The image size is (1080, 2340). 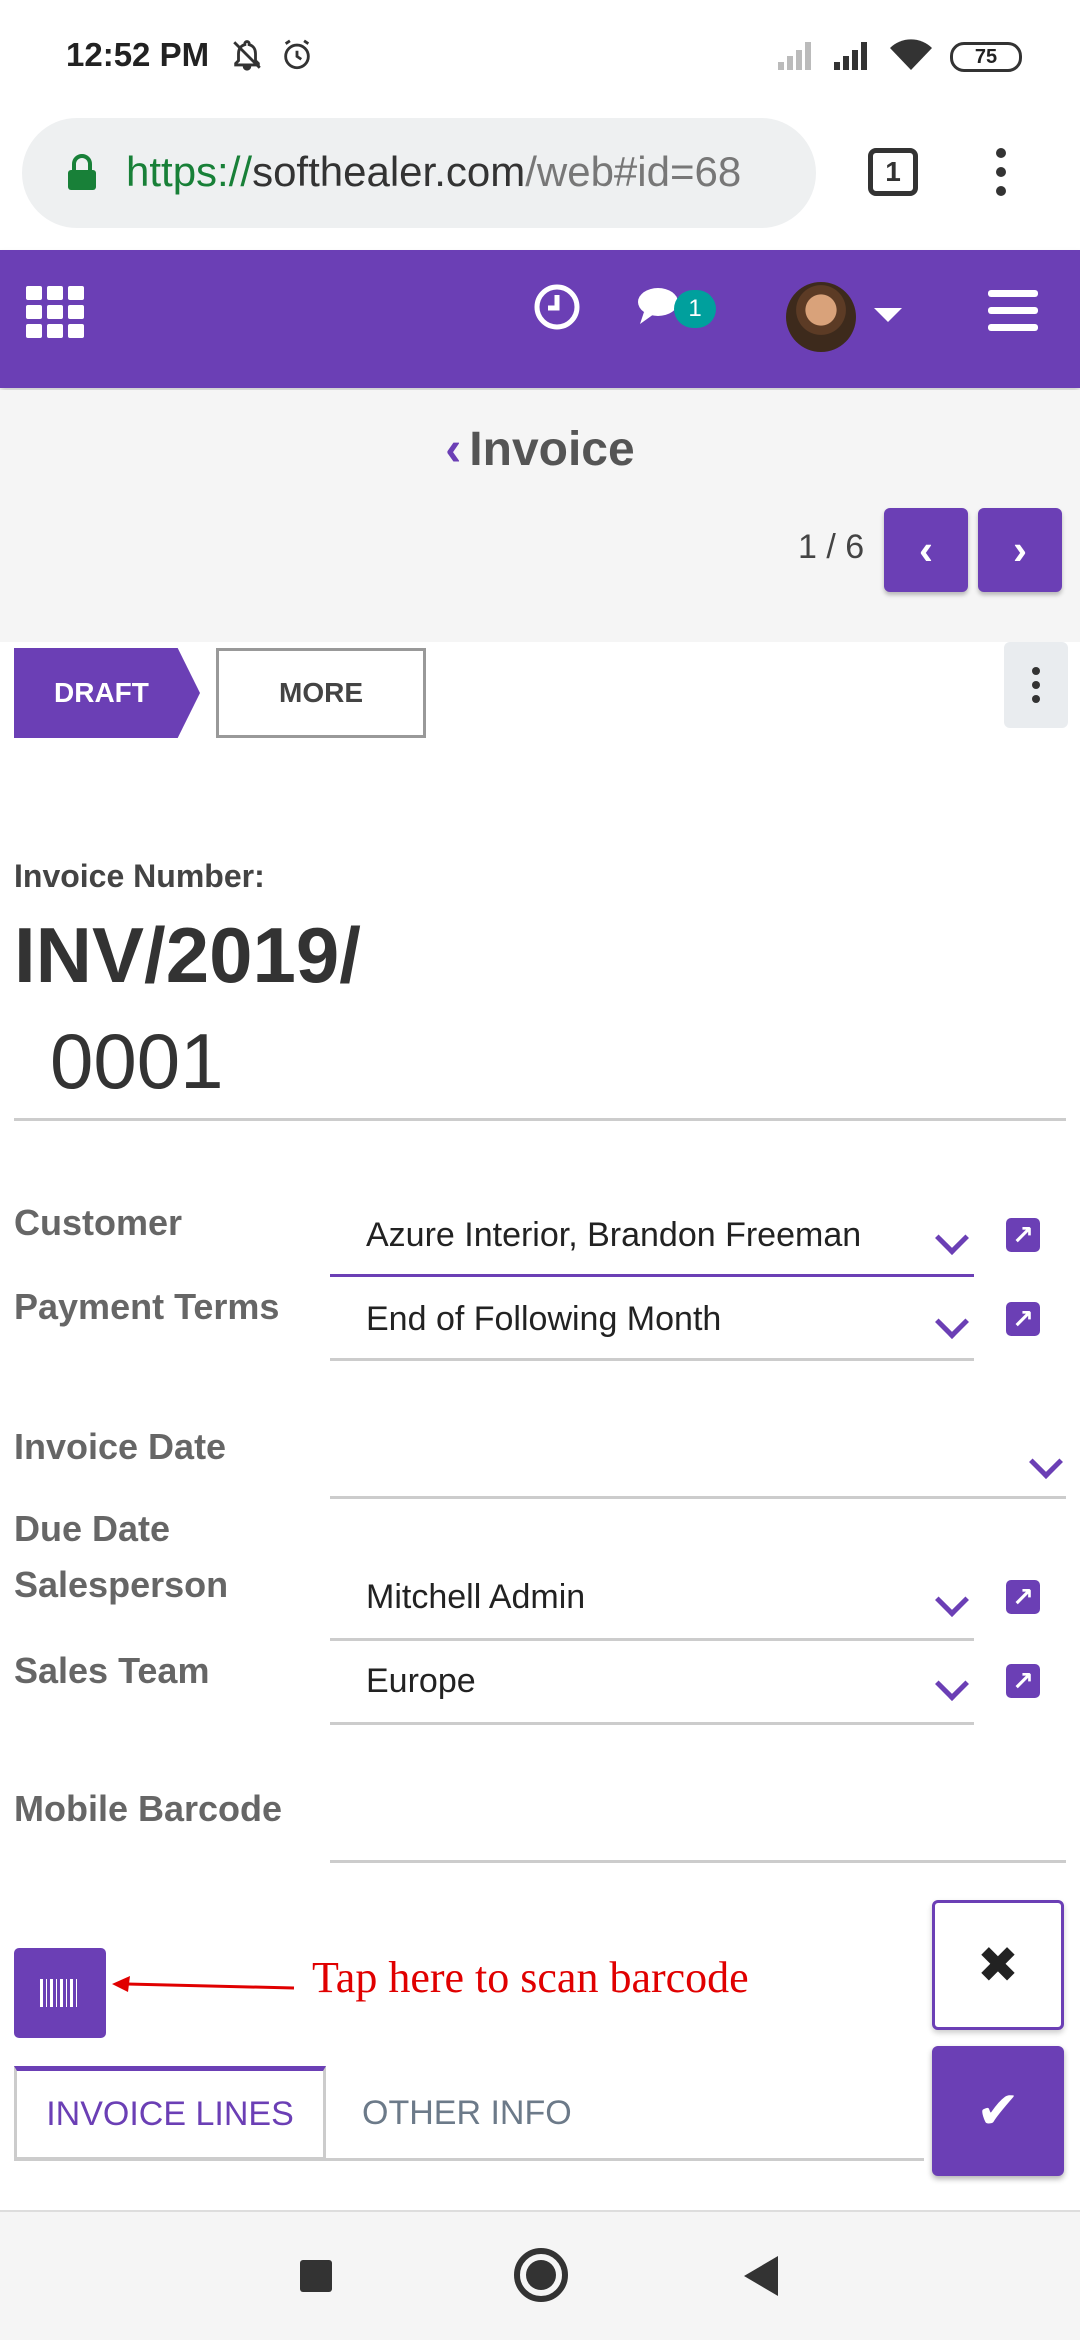 What do you see at coordinates (147, 1306) in the screenshot?
I see `payment-terms-label: Payment Terms` at bounding box center [147, 1306].